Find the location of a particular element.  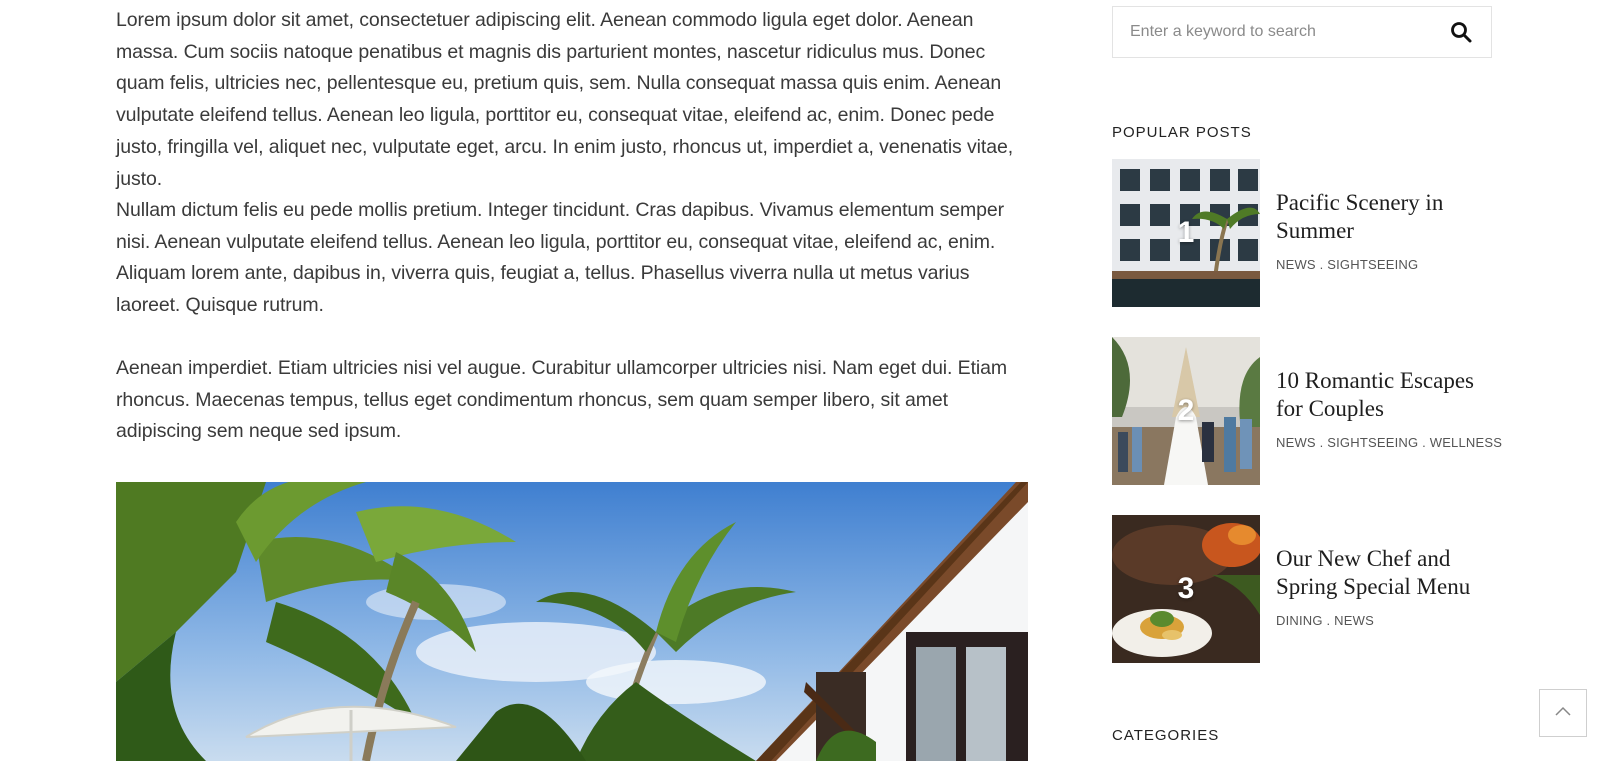

search-icon is located at coordinates (1461, 32).